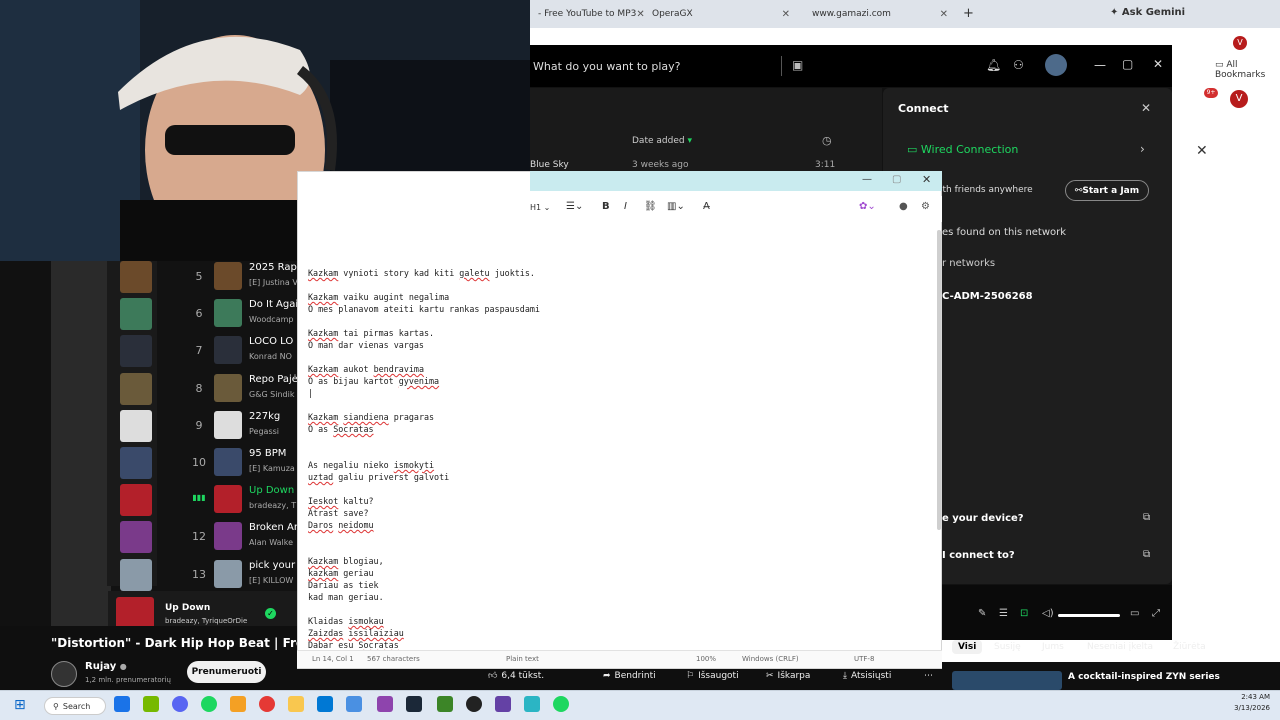  I want to click on chip: Visi, so click(967, 647).